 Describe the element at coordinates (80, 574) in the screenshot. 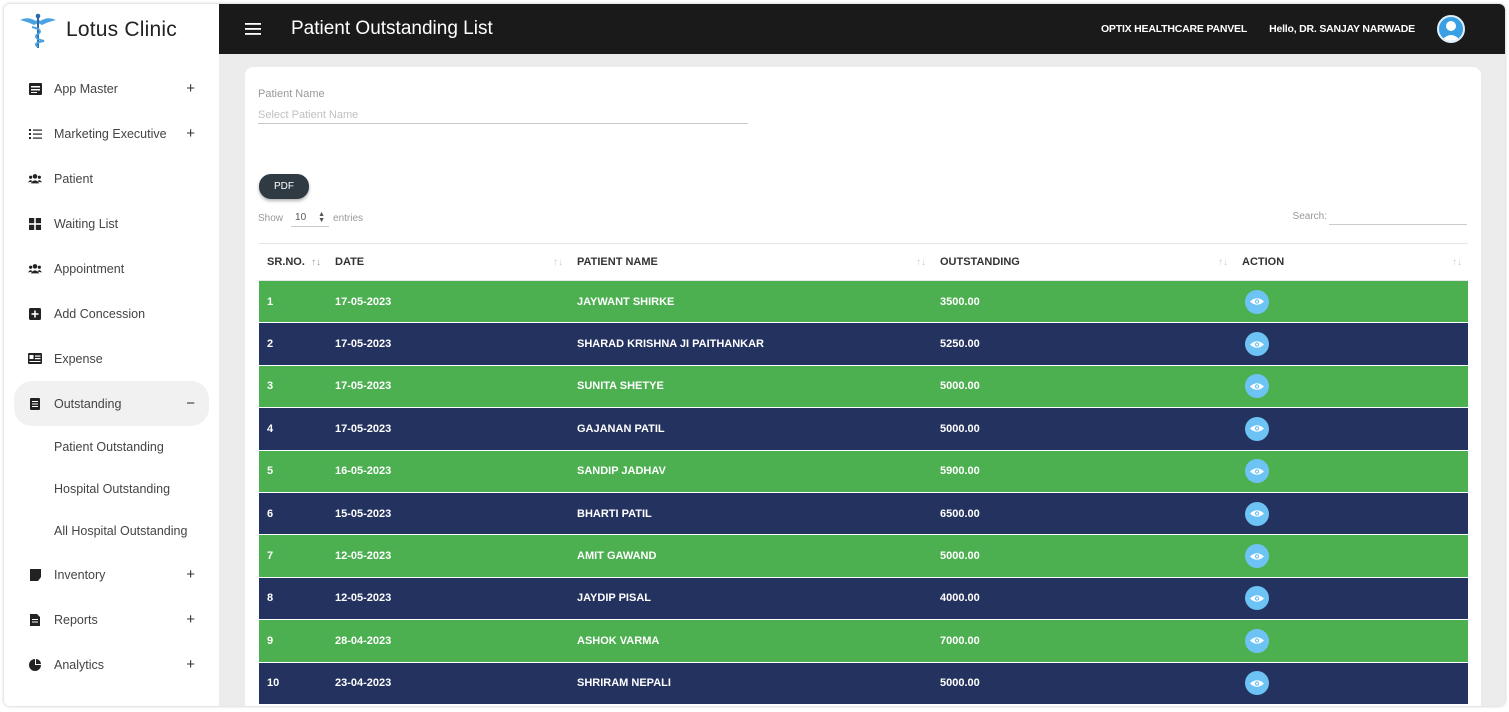

I see `sidebar-item-label: Inventory` at that location.